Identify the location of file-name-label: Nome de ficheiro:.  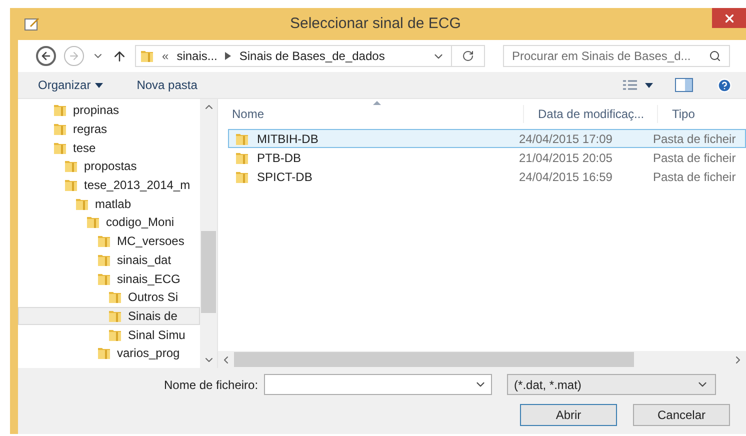
(211, 385).